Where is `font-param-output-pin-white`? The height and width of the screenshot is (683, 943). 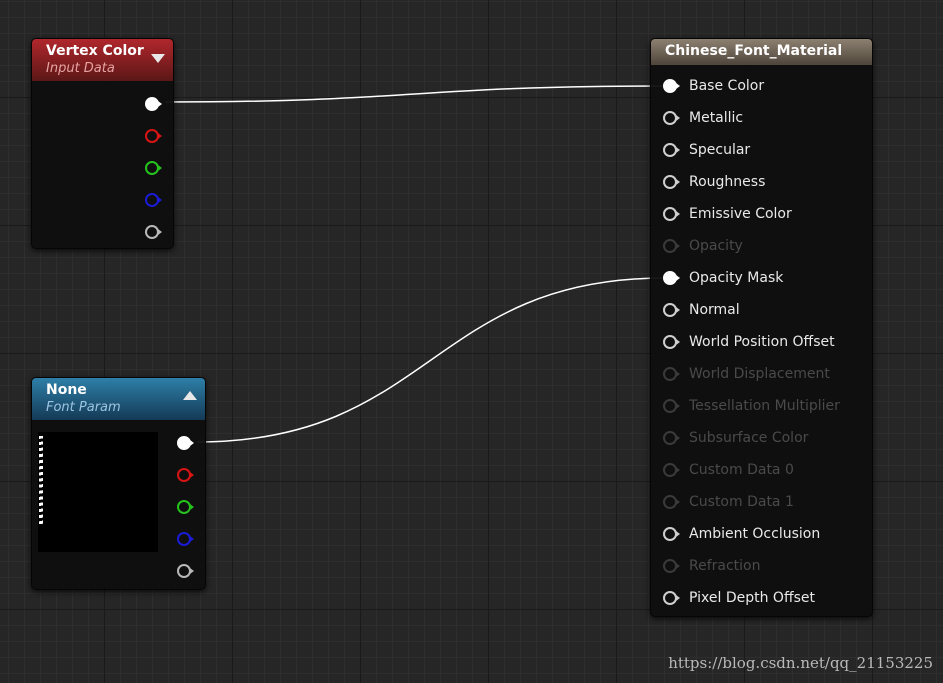 font-param-output-pin-white is located at coordinates (185, 443).